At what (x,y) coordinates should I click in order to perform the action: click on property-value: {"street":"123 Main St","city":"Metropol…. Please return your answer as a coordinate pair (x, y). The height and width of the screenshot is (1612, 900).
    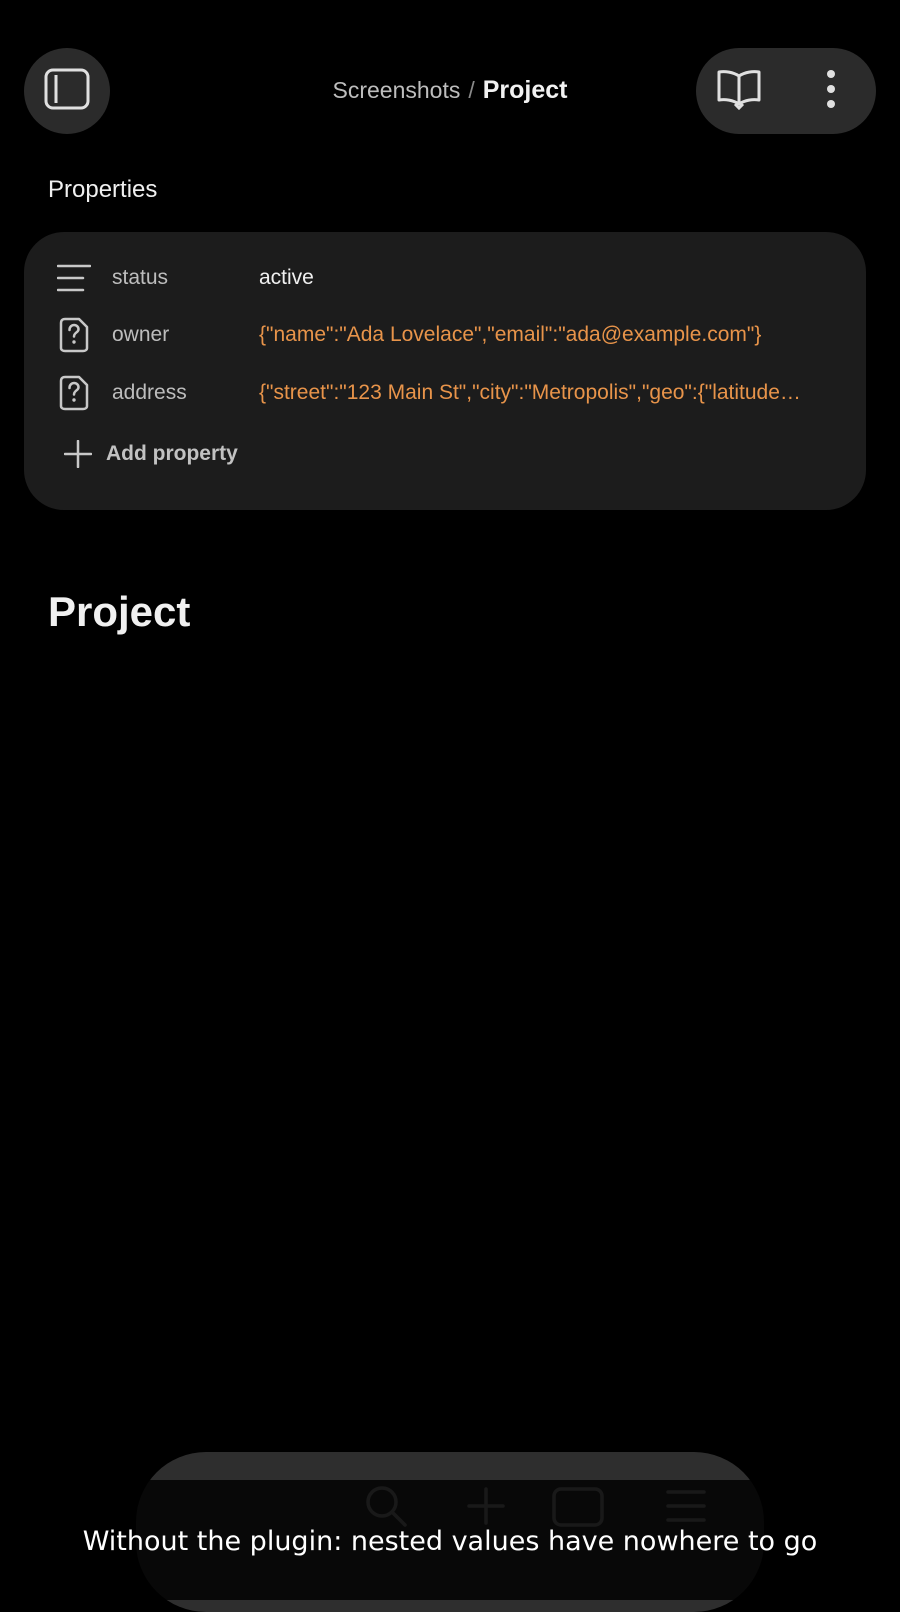
    Looking at the image, I should click on (554, 393).